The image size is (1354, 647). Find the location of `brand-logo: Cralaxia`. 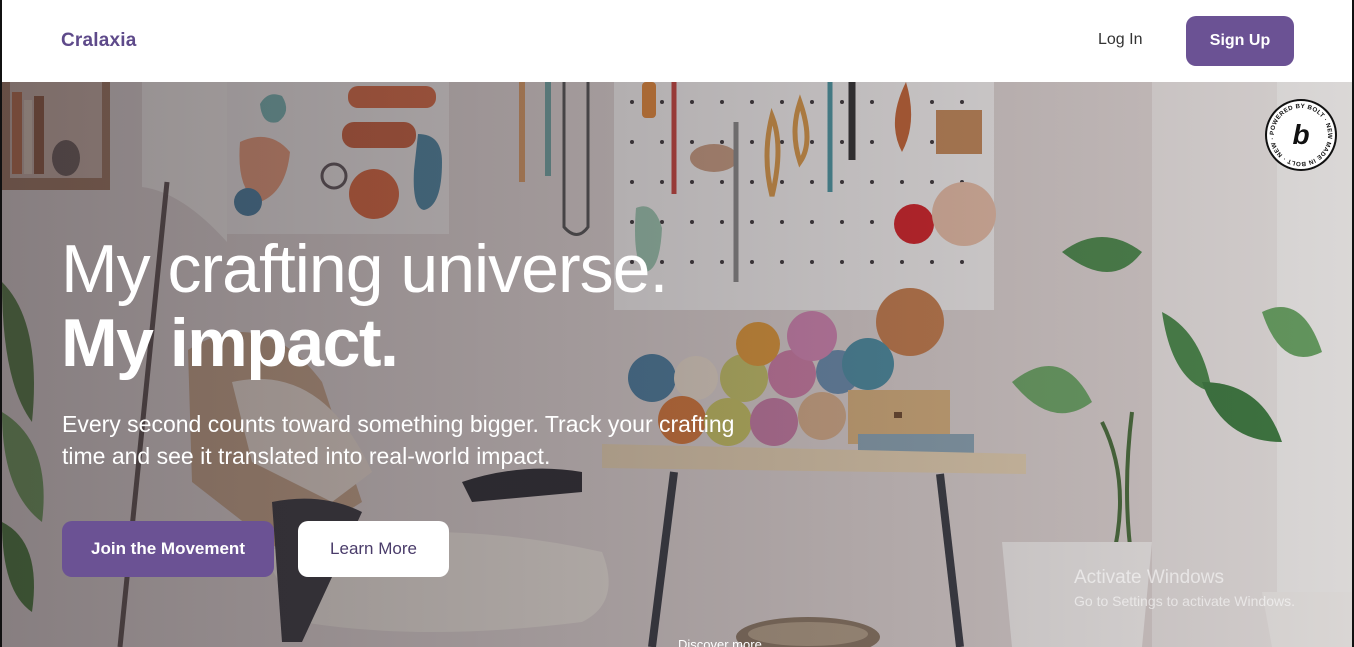

brand-logo: Cralaxia is located at coordinates (99, 41).